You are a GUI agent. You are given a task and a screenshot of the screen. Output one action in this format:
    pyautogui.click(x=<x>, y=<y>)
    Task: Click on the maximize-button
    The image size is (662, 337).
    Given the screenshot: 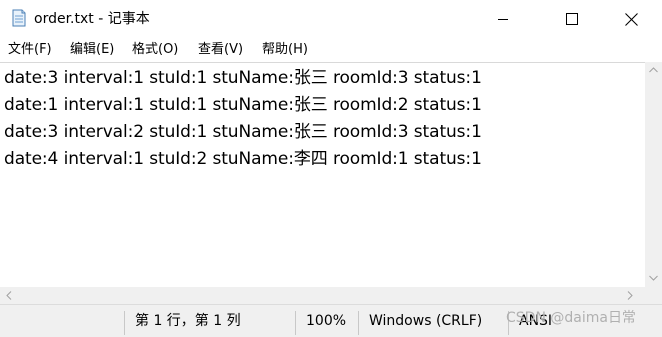 What is the action you would take?
    pyautogui.click(x=572, y=19)
    